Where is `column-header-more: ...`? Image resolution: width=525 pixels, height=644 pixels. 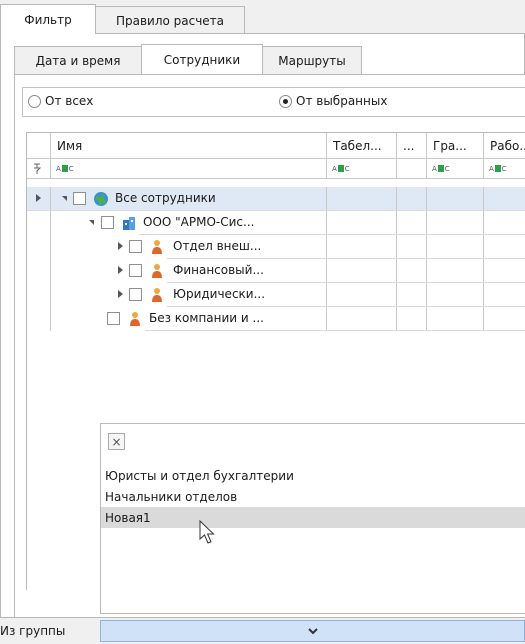
column-header-more: ... is located at coordinates (412, 146).